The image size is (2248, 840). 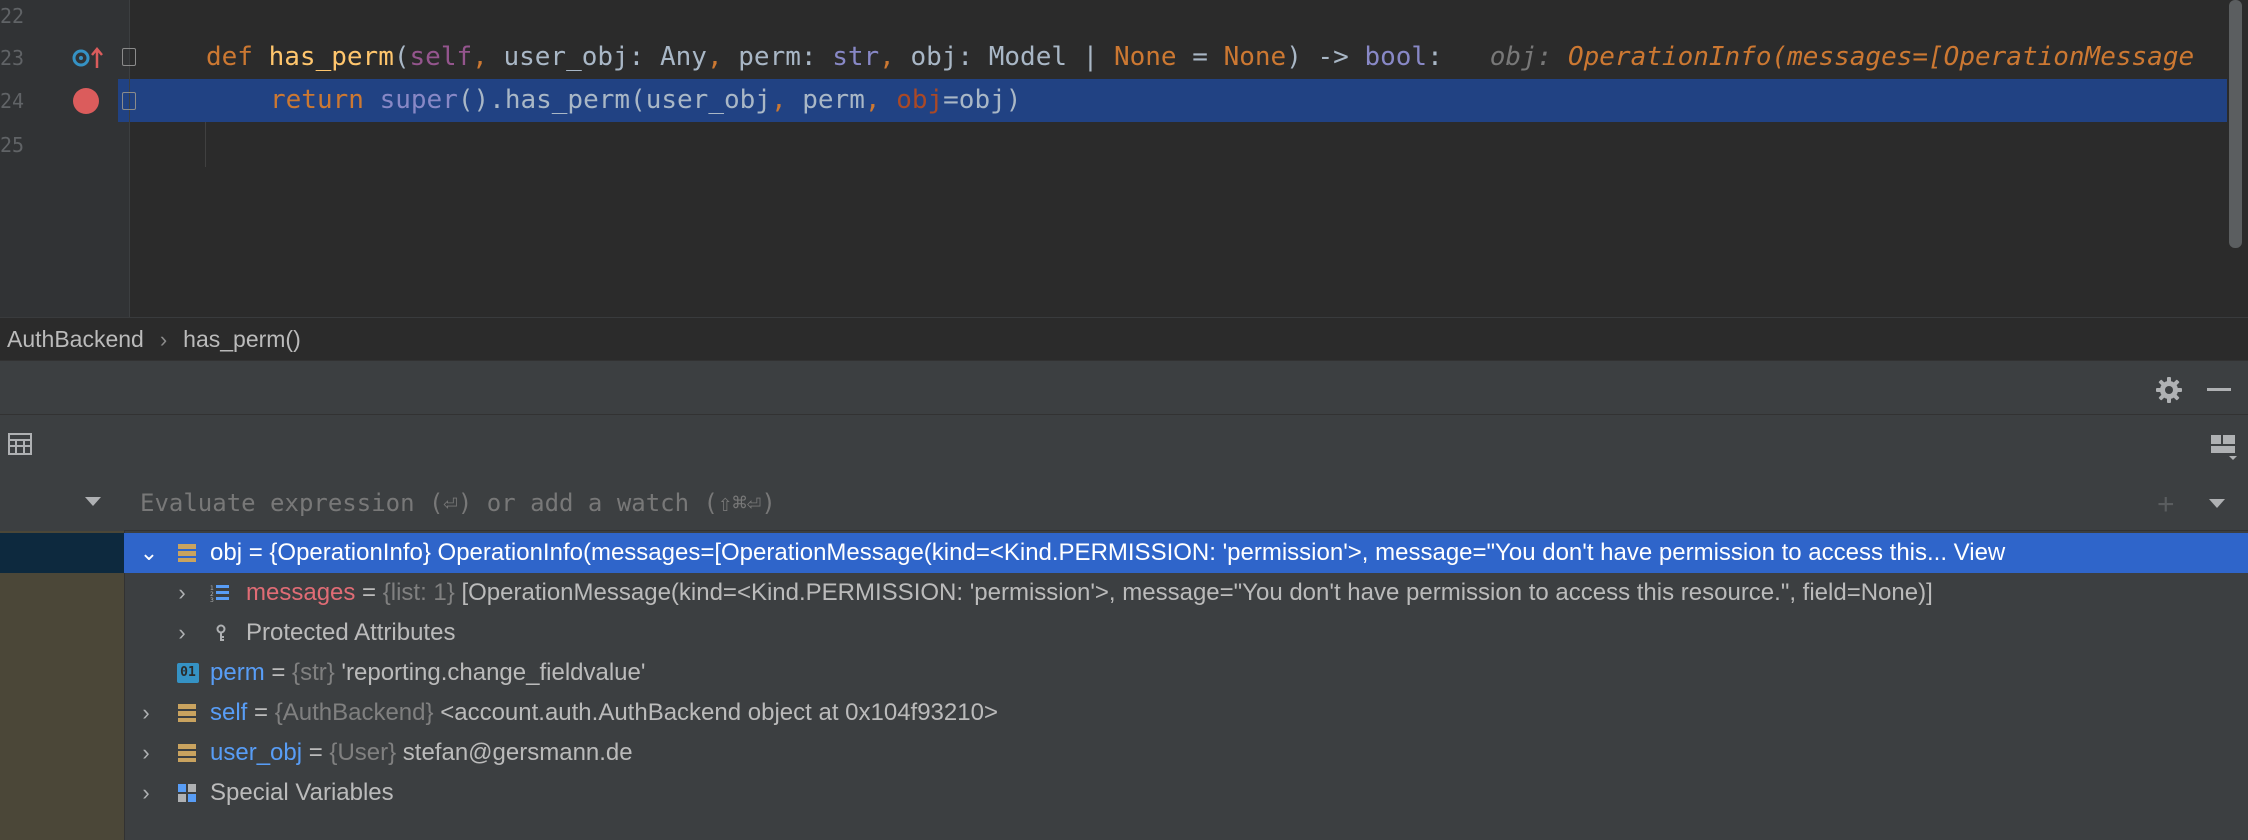 What do you see at coordinates (317, 100) in the screenshot?
I see `keyword-return: return` at bounding box center [317, 100].